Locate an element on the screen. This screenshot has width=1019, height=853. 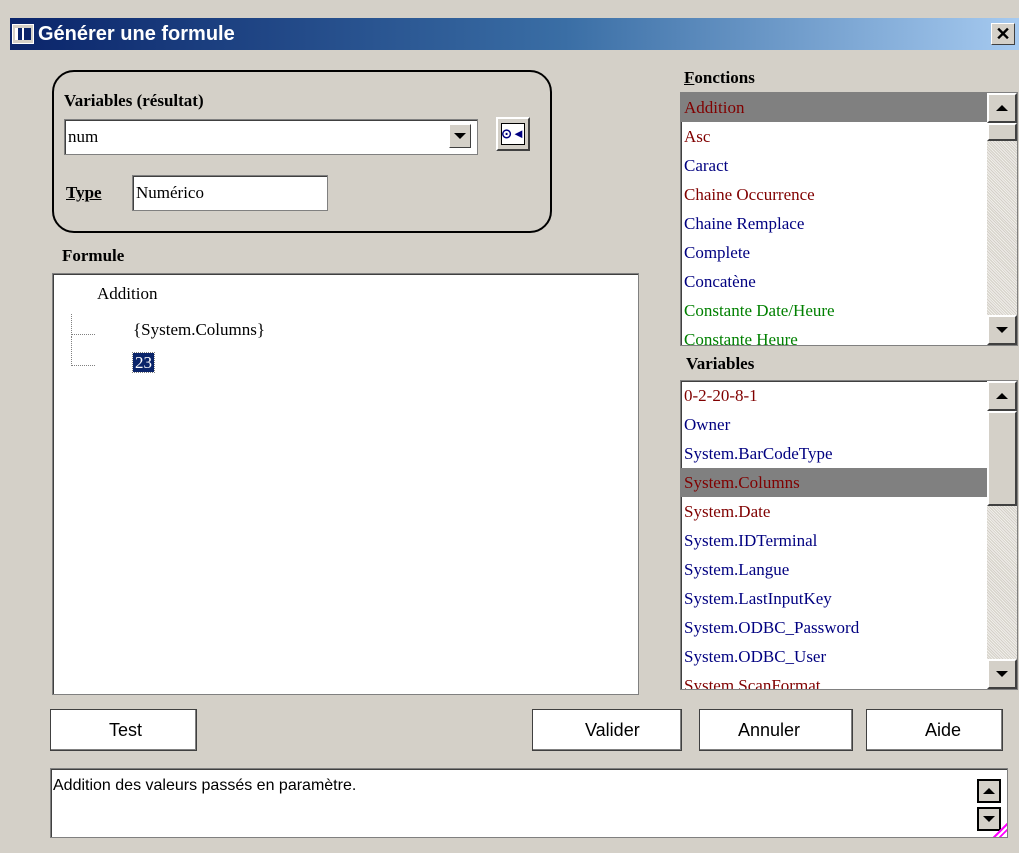
result-variable-select: num is located at coordinates (271, 137).